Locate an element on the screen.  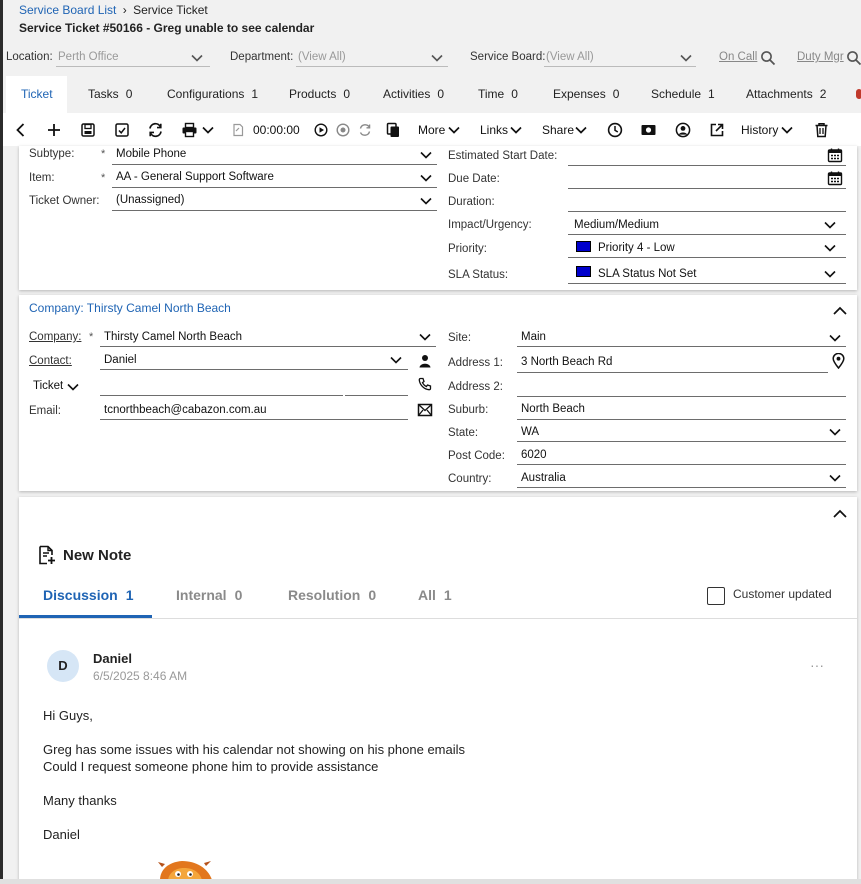
tab-configurations: Configurations 1 is located at coordinates (212, 94).